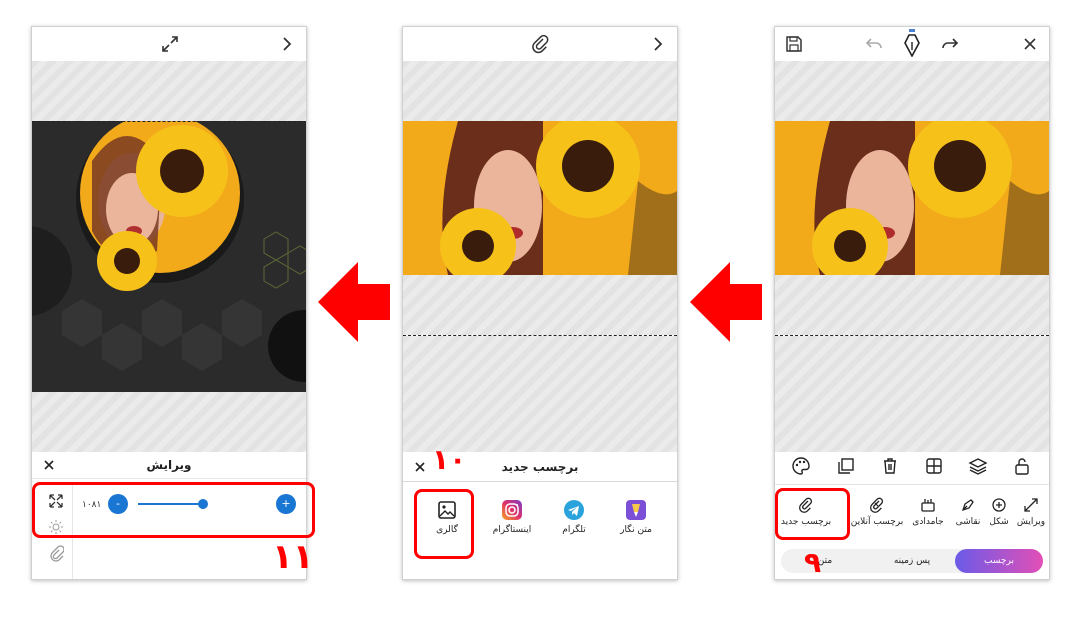 The width and height of the screenshot is (1080, 621). Describe the element at coordinates (912, 467) in the screenshot. I see `layer-toolbar` at that location.